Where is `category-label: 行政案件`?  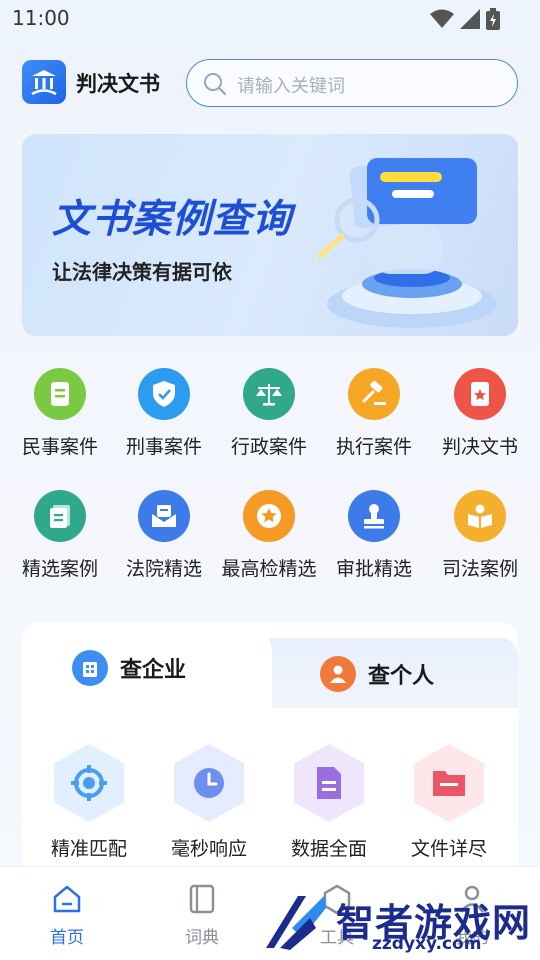
category-label: 行政案件 is located at coordinates (268, 447).